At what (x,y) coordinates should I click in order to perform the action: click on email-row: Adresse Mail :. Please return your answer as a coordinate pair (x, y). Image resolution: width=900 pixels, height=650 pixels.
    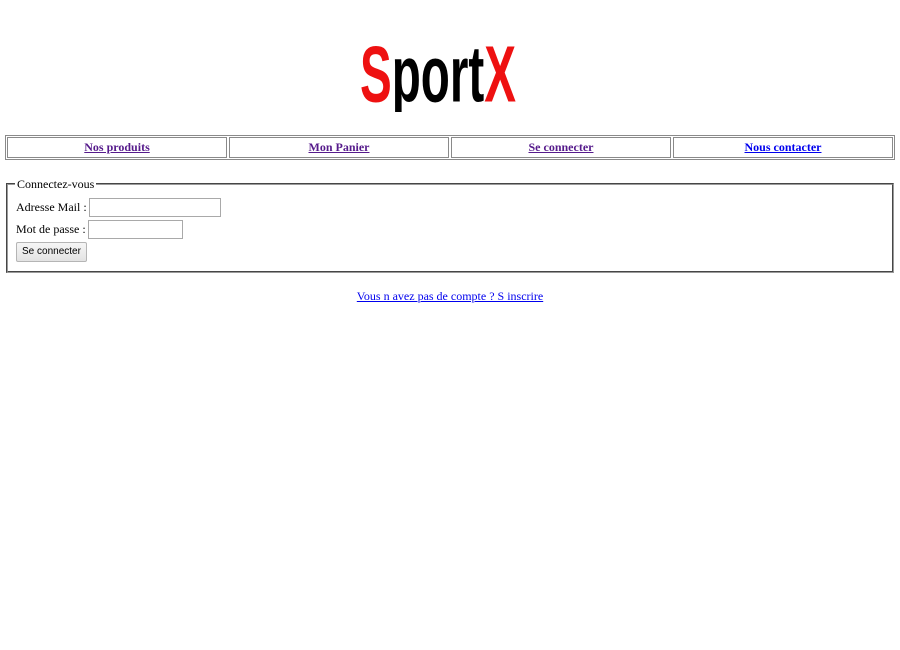
    Looking at the image, I should click on (118, 207).